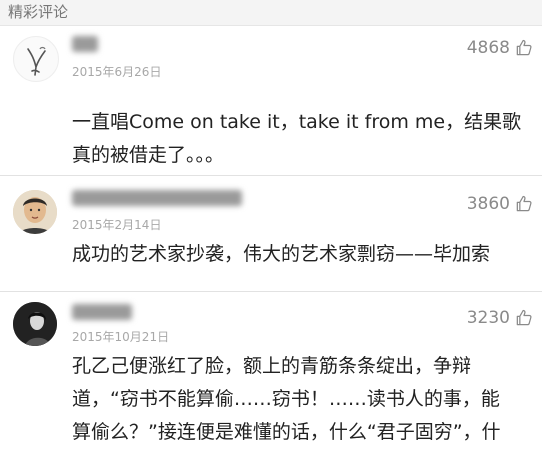 This screenshot has width=542, height=476. I want to click on like-count: 3230, so click(488, 318).